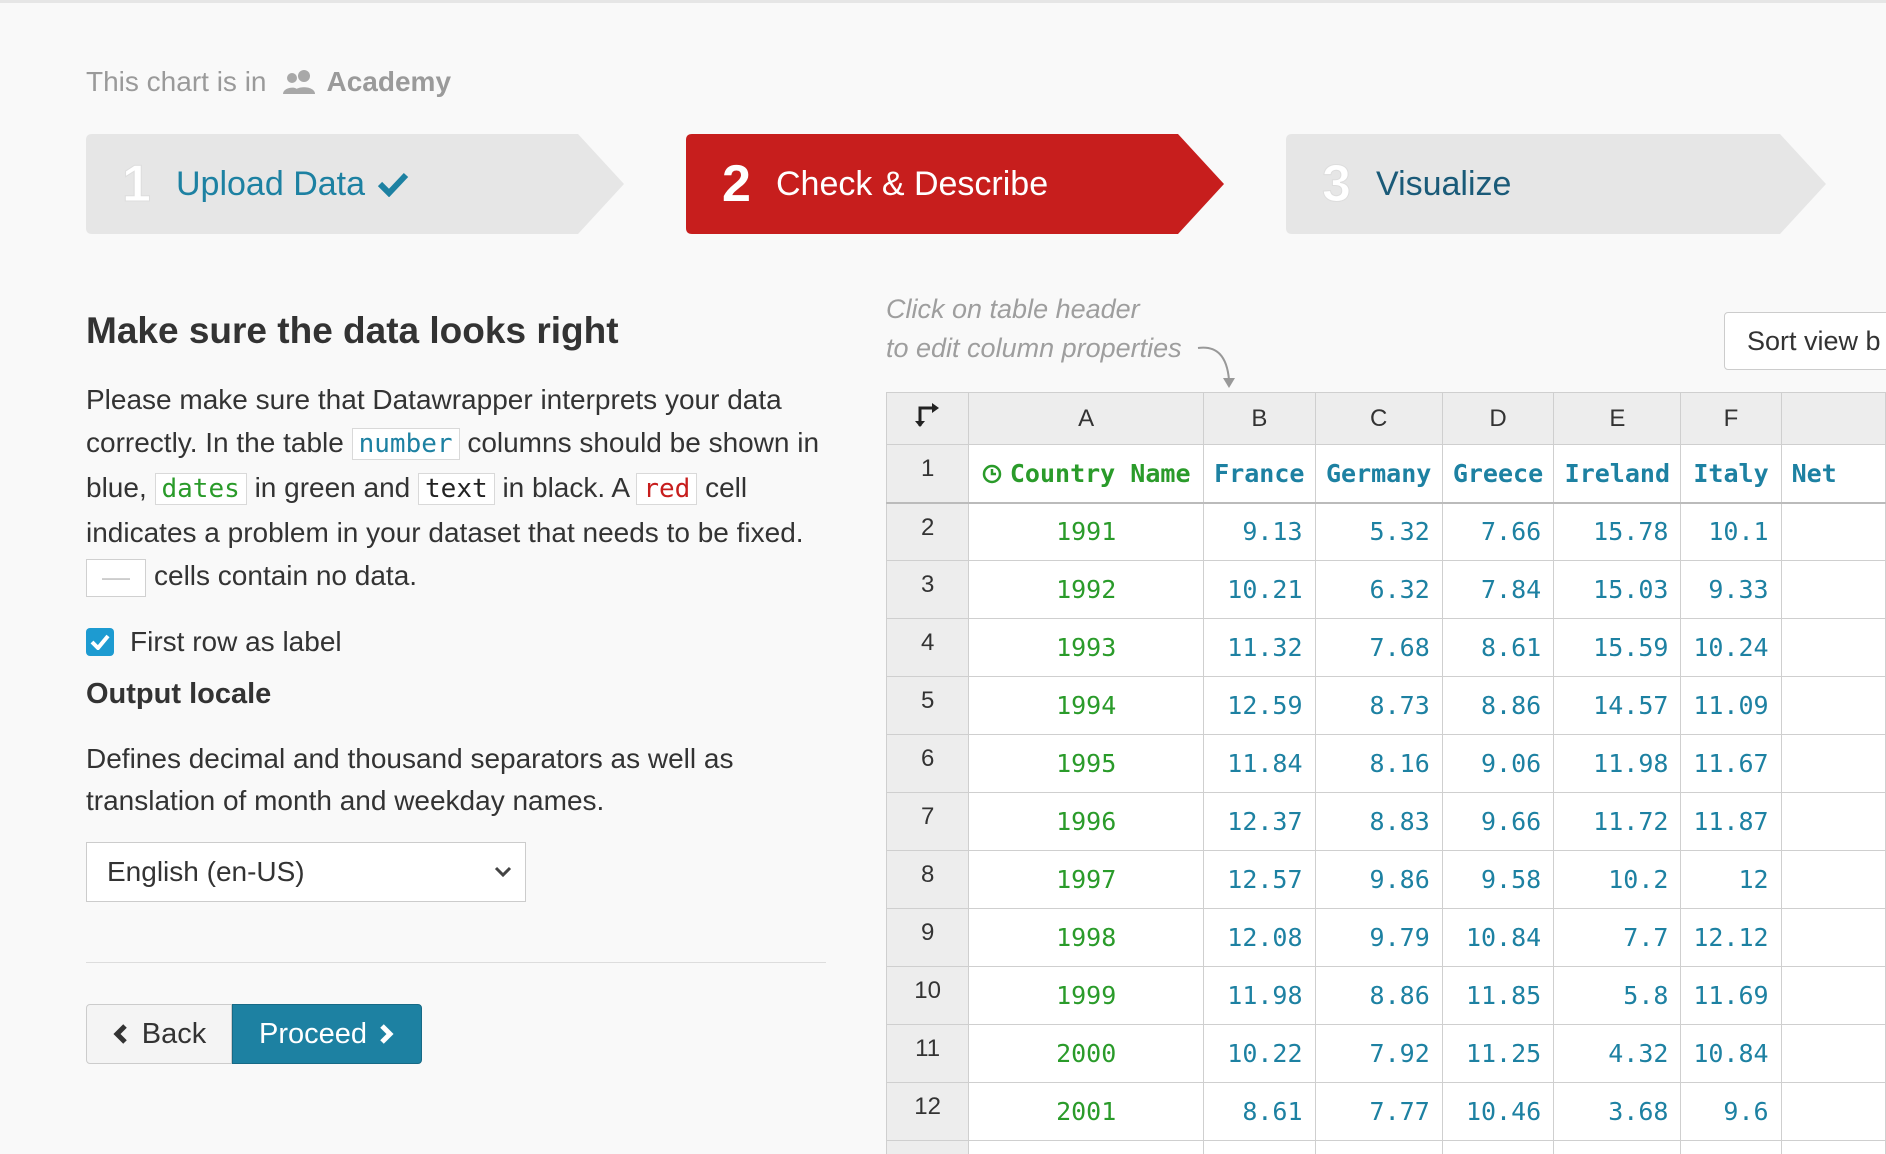 This screenshot has height=1154, width=1886. I want to click on table-cell: 10.24, so click(1731, 647).